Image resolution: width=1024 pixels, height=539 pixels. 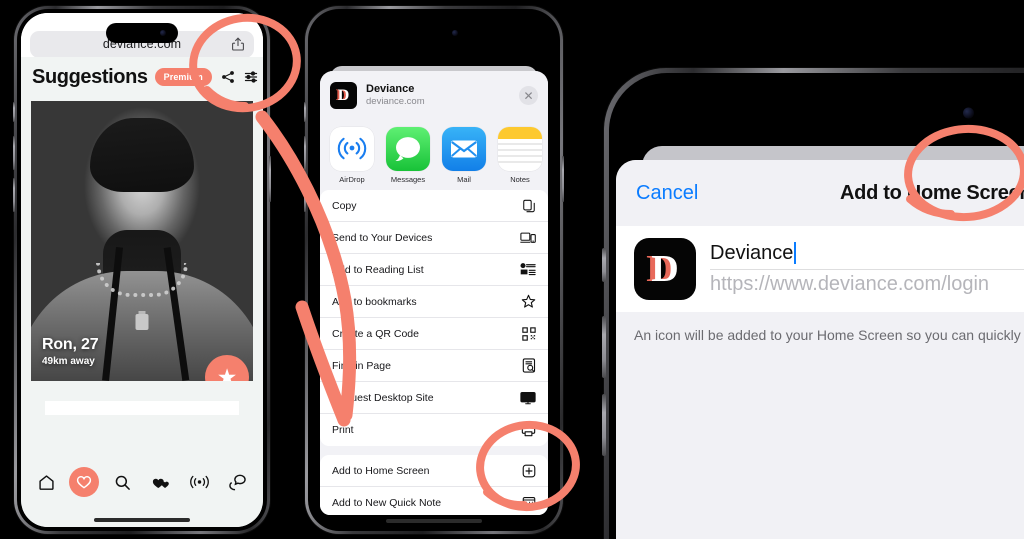 What do you see at coordinates (123, 482) in the screenshot?
I see `search-icon` at bounding box center [123, 482].